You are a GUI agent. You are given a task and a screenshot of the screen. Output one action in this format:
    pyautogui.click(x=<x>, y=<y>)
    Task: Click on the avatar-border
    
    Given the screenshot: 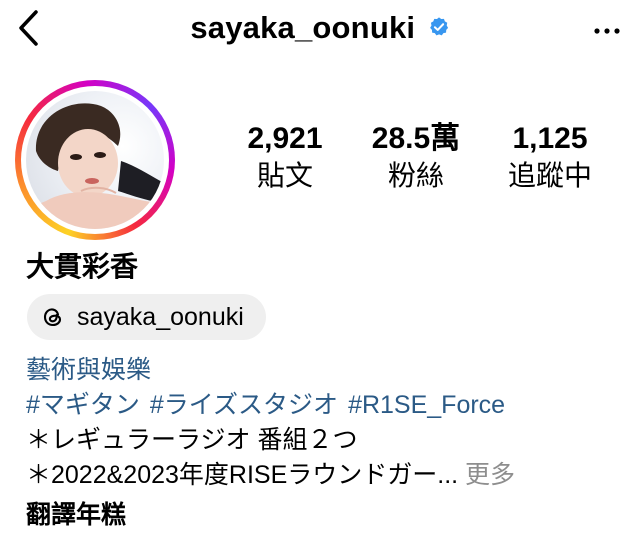 What is the action you would take?
    pyautogui.click(x=95, y=160)
    